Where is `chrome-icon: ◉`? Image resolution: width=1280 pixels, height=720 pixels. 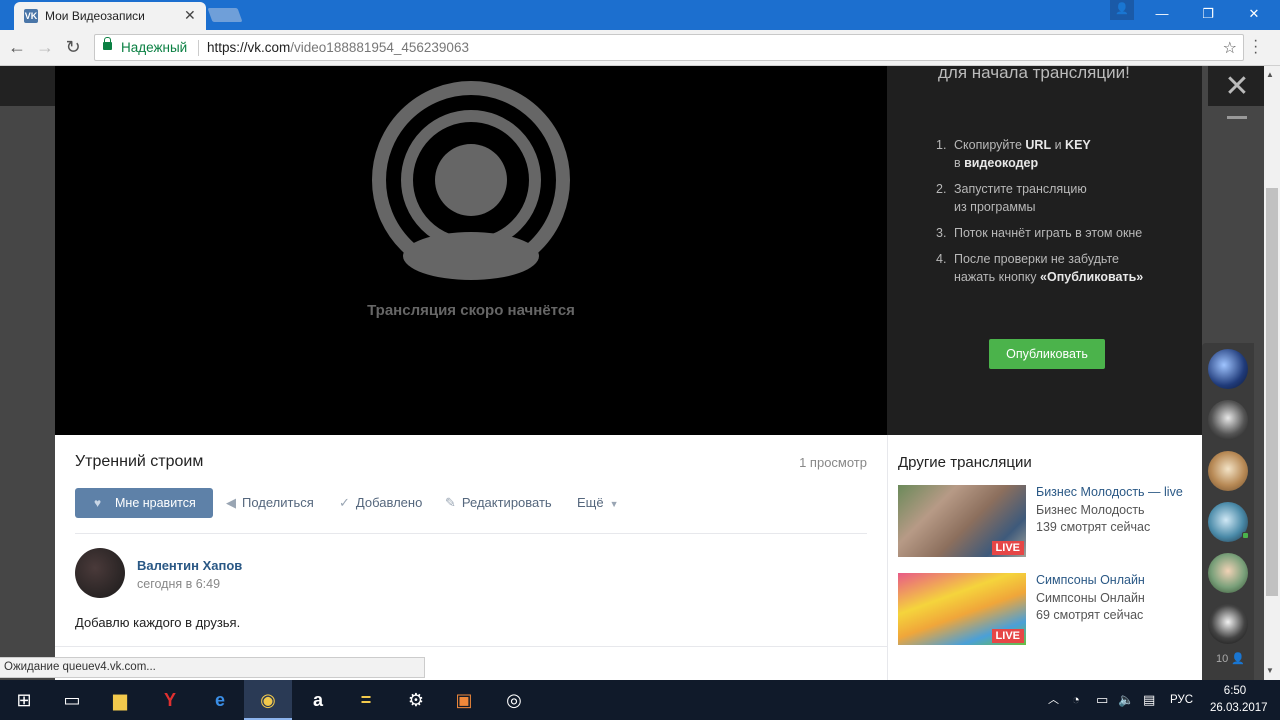 chrome-icon: ◉ is located at coordinates (268, 700).